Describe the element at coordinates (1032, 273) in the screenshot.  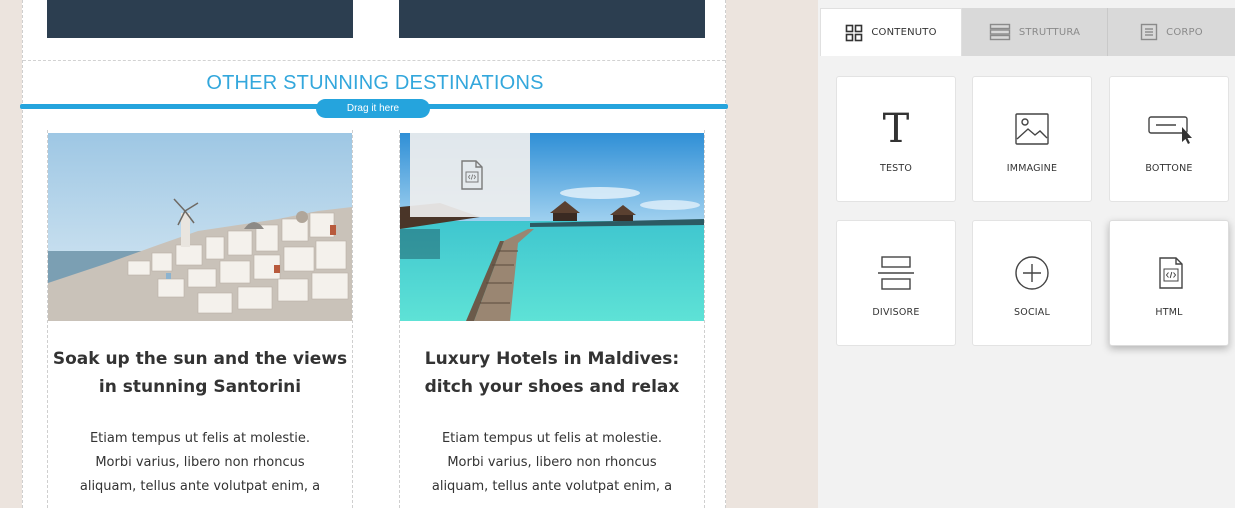
I see `social-icon` at that location.